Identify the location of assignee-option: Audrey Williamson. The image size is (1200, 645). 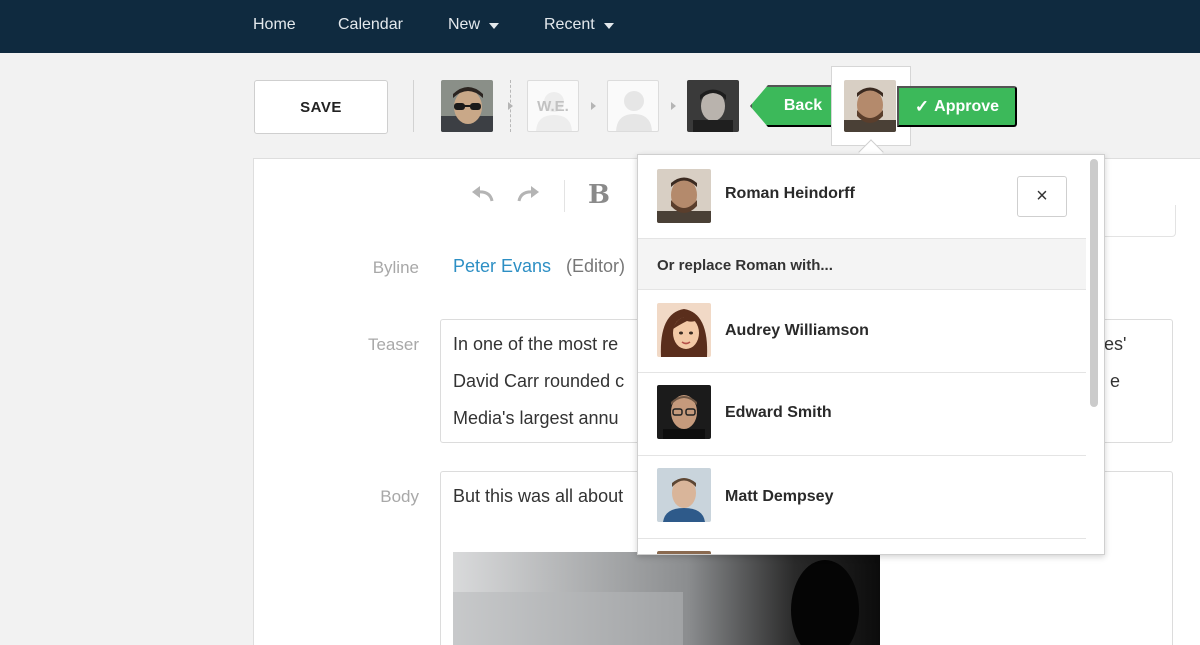
(862, 331).